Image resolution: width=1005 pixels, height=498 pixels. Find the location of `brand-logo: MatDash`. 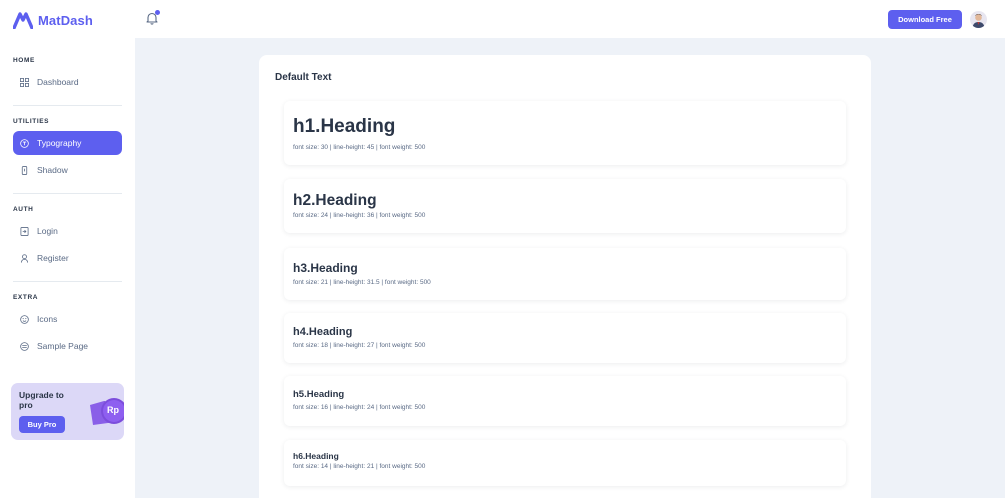

brand-logo: MatDash is located at coordinates (53, 20).